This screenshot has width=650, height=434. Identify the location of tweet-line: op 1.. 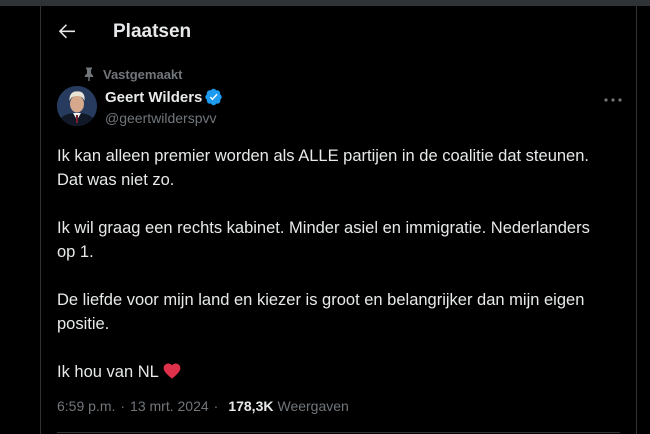
(75, 252).